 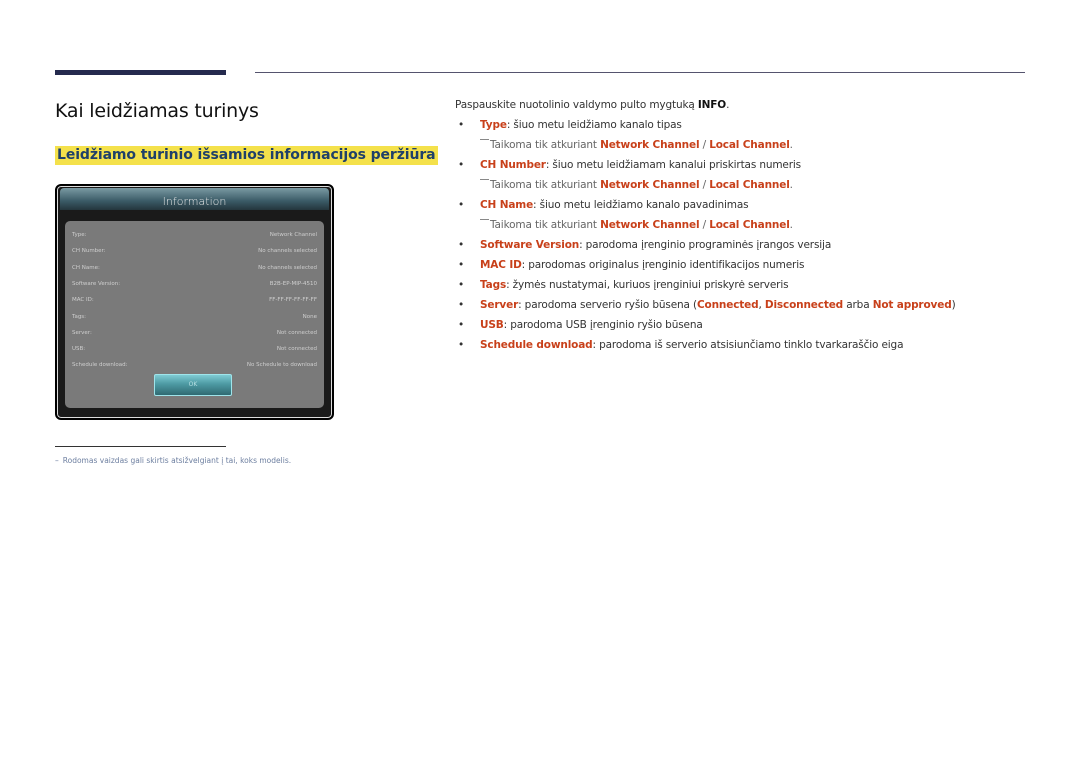 I want to click on info-row: Server: Not connected, so click(x=194, y=336).